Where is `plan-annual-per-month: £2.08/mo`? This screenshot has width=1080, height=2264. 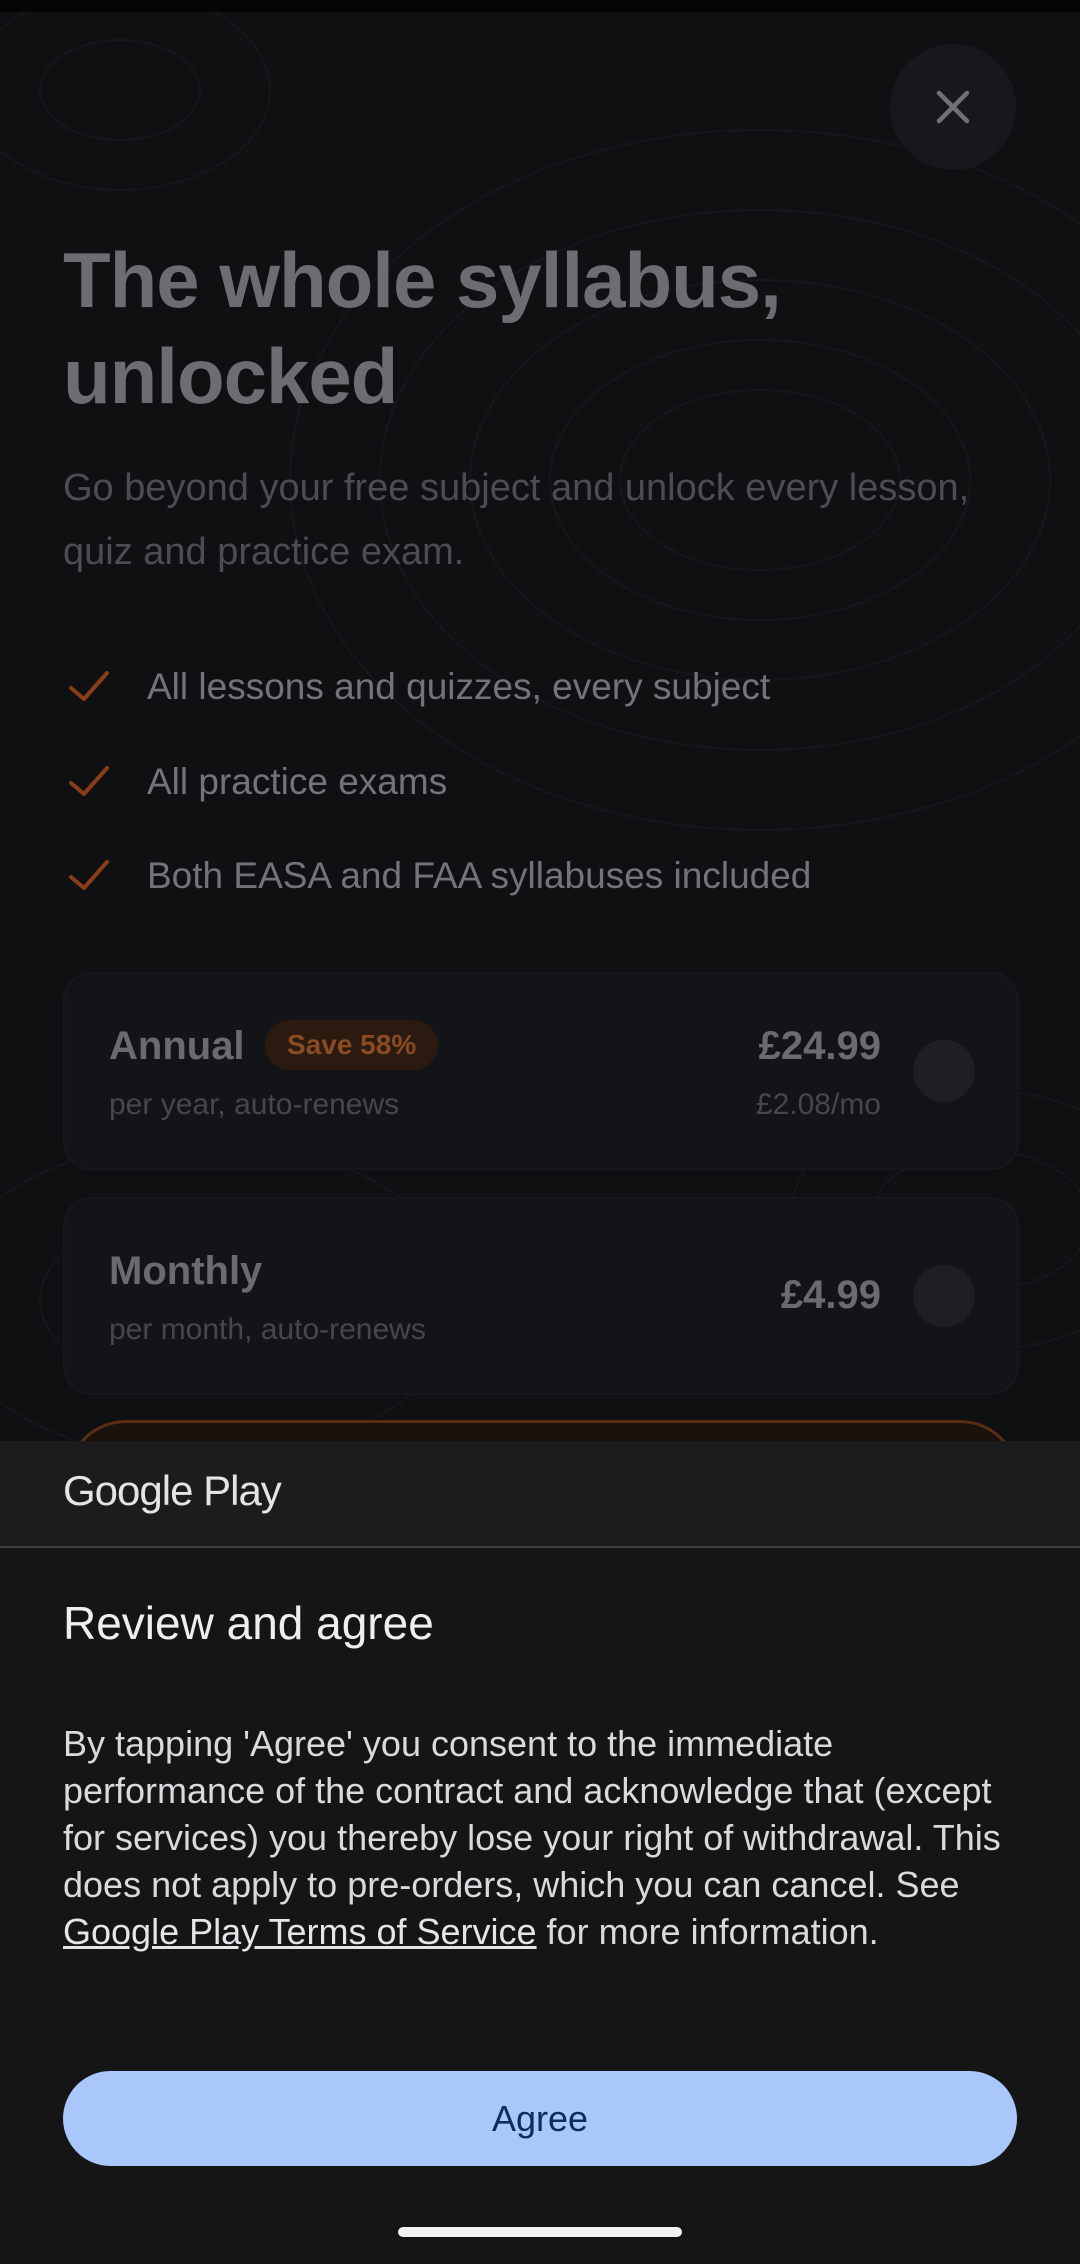 plan-annual-per-month: £2.08/mo is located at coordinates (818, 1104).